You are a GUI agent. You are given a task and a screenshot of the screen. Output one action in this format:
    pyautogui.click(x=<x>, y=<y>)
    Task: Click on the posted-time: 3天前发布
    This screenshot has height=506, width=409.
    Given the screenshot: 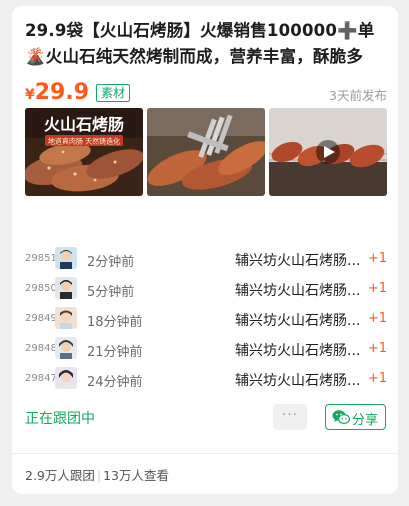 What is the action you would take?
    pyautogui.click(x=358, y=95)
    